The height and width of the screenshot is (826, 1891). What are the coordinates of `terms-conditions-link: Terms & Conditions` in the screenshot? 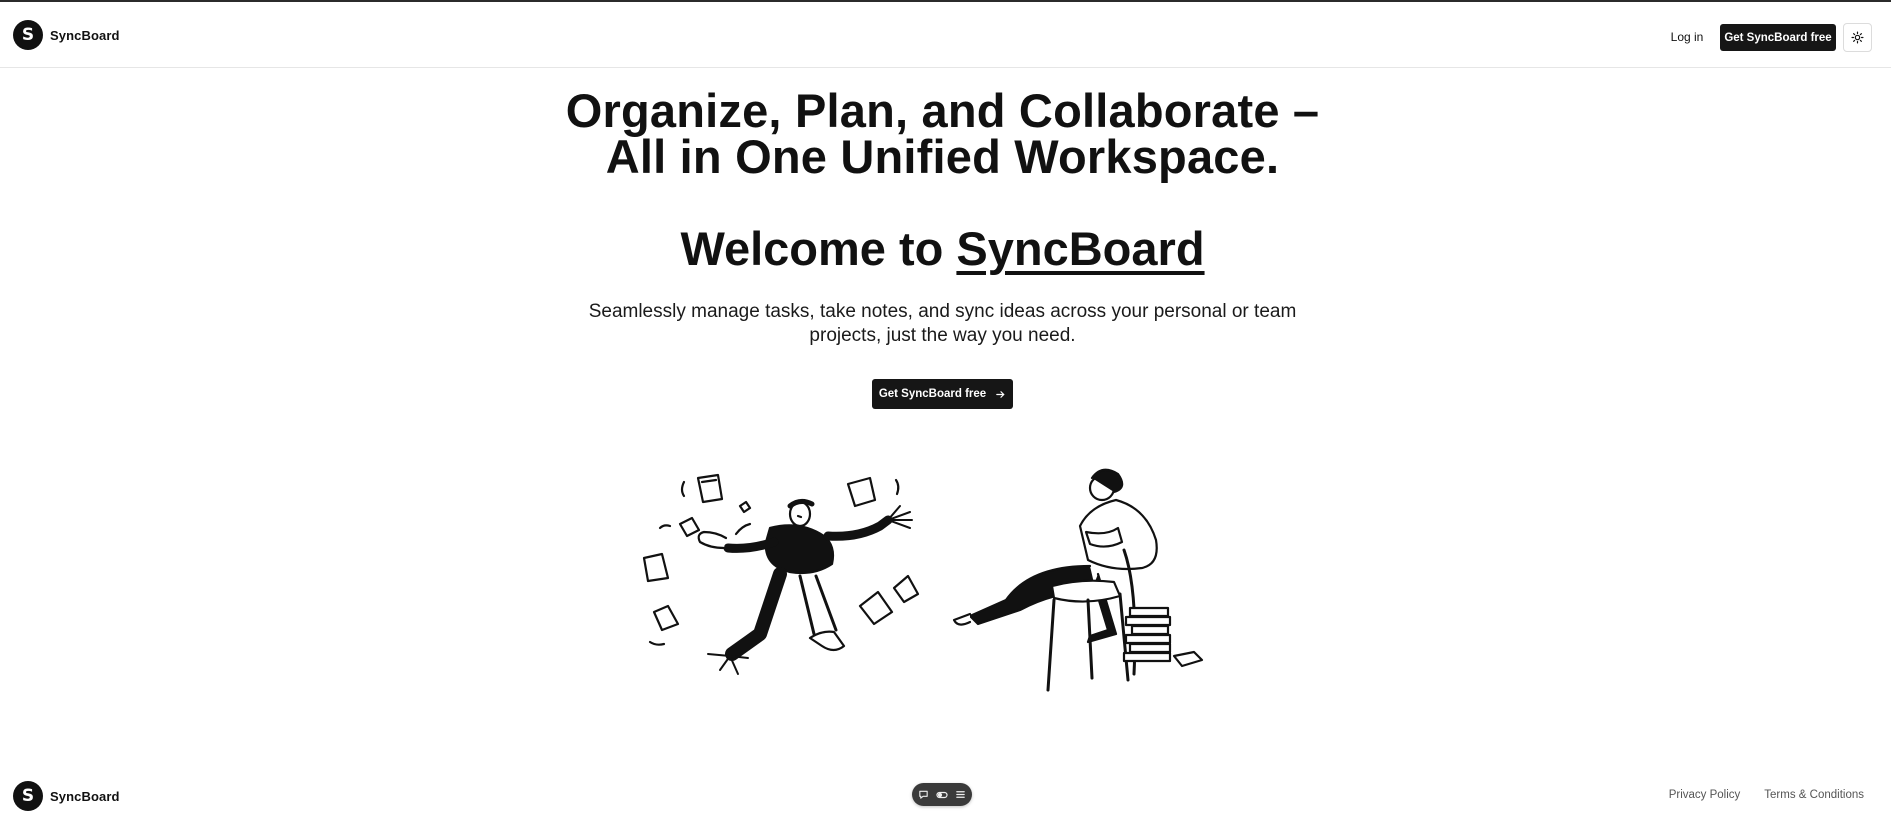 It's located at (1814, 795).